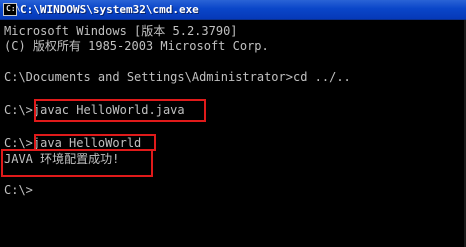 Image resolution: width=466 pixels, height=247 pixels. I want to click on window-title: C:\WINDOWS\system32\cmd.exe, so click(109, 9).